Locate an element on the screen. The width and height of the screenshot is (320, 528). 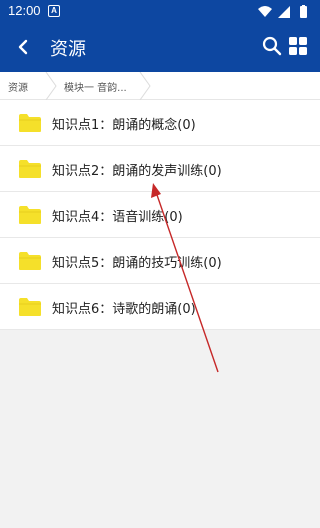
folder-item: 知识点5：朗诵的技巧训练(0) is located at coordinates (160, 261).